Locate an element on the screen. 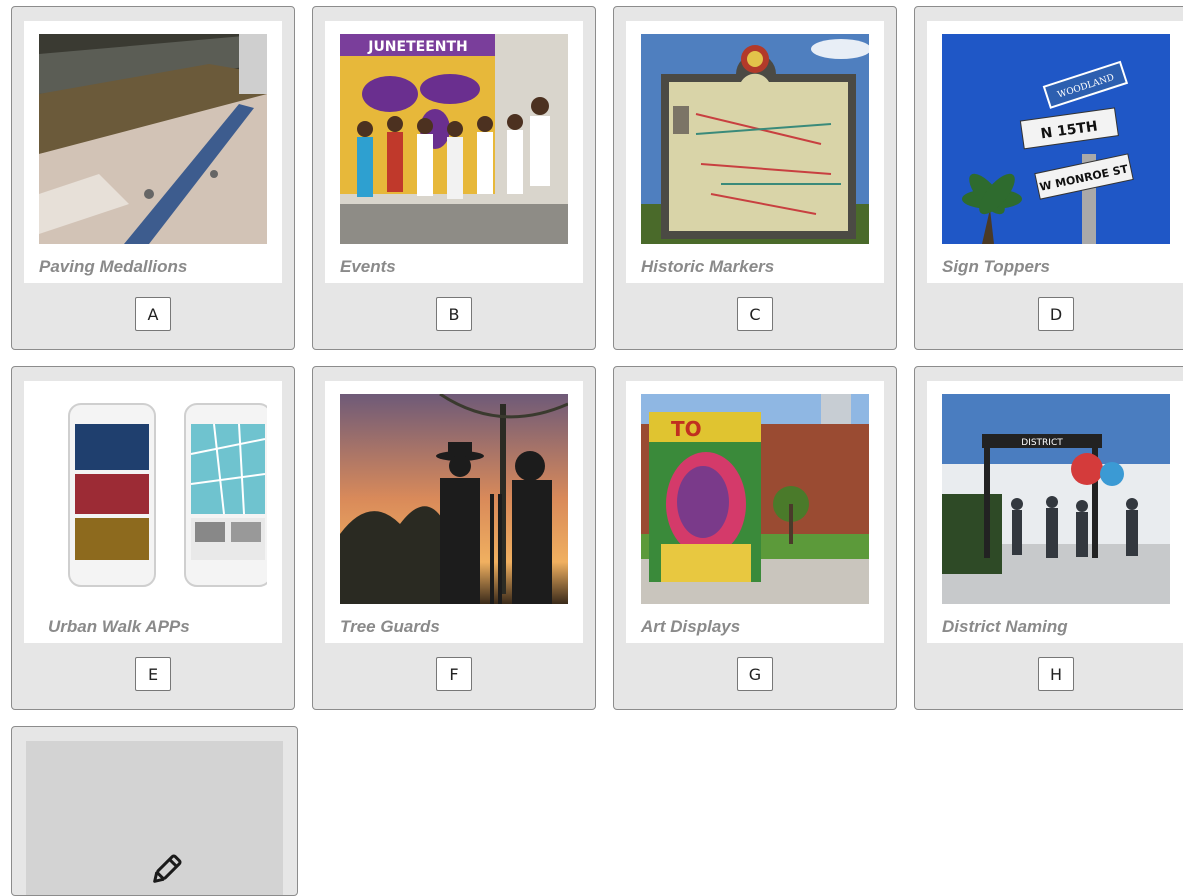  letter-box-b: B is located at coordinates (454, 314).